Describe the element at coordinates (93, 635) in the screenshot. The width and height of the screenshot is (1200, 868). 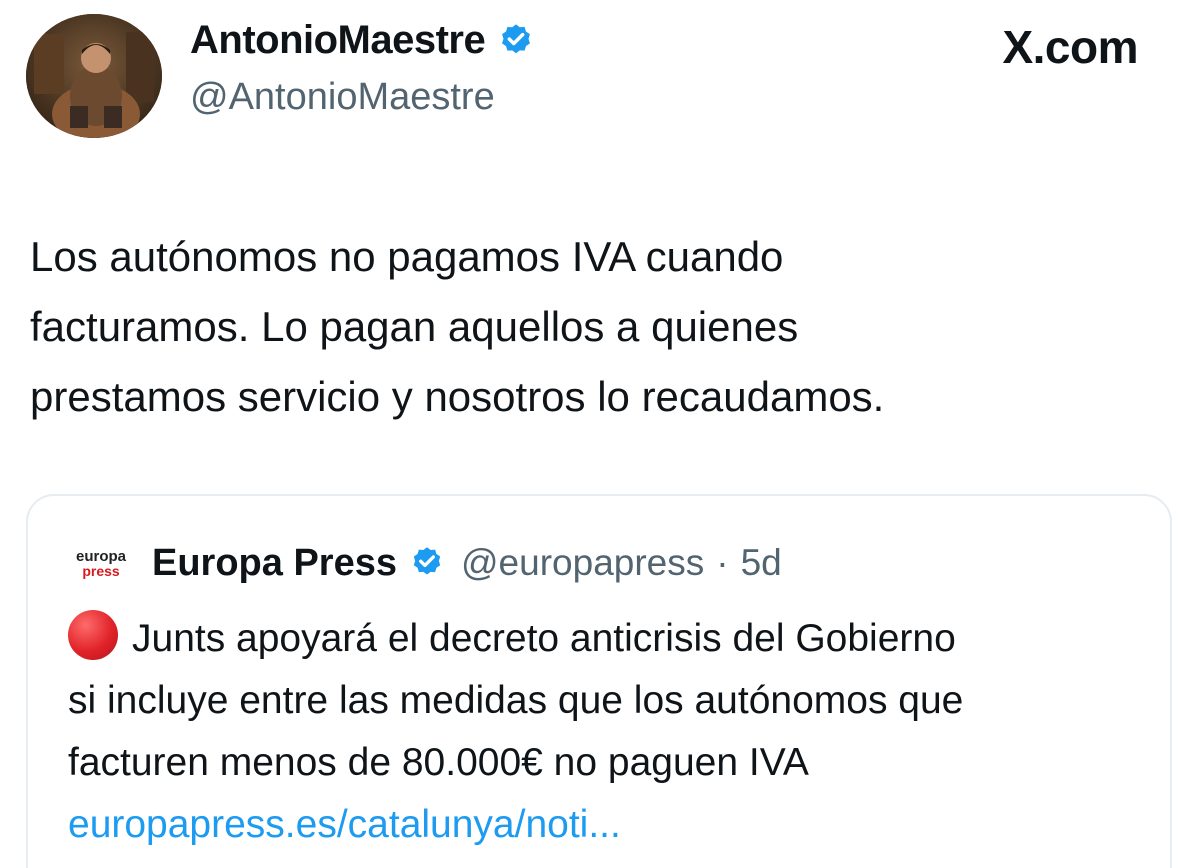
I see `red-circle-icon` at that location.